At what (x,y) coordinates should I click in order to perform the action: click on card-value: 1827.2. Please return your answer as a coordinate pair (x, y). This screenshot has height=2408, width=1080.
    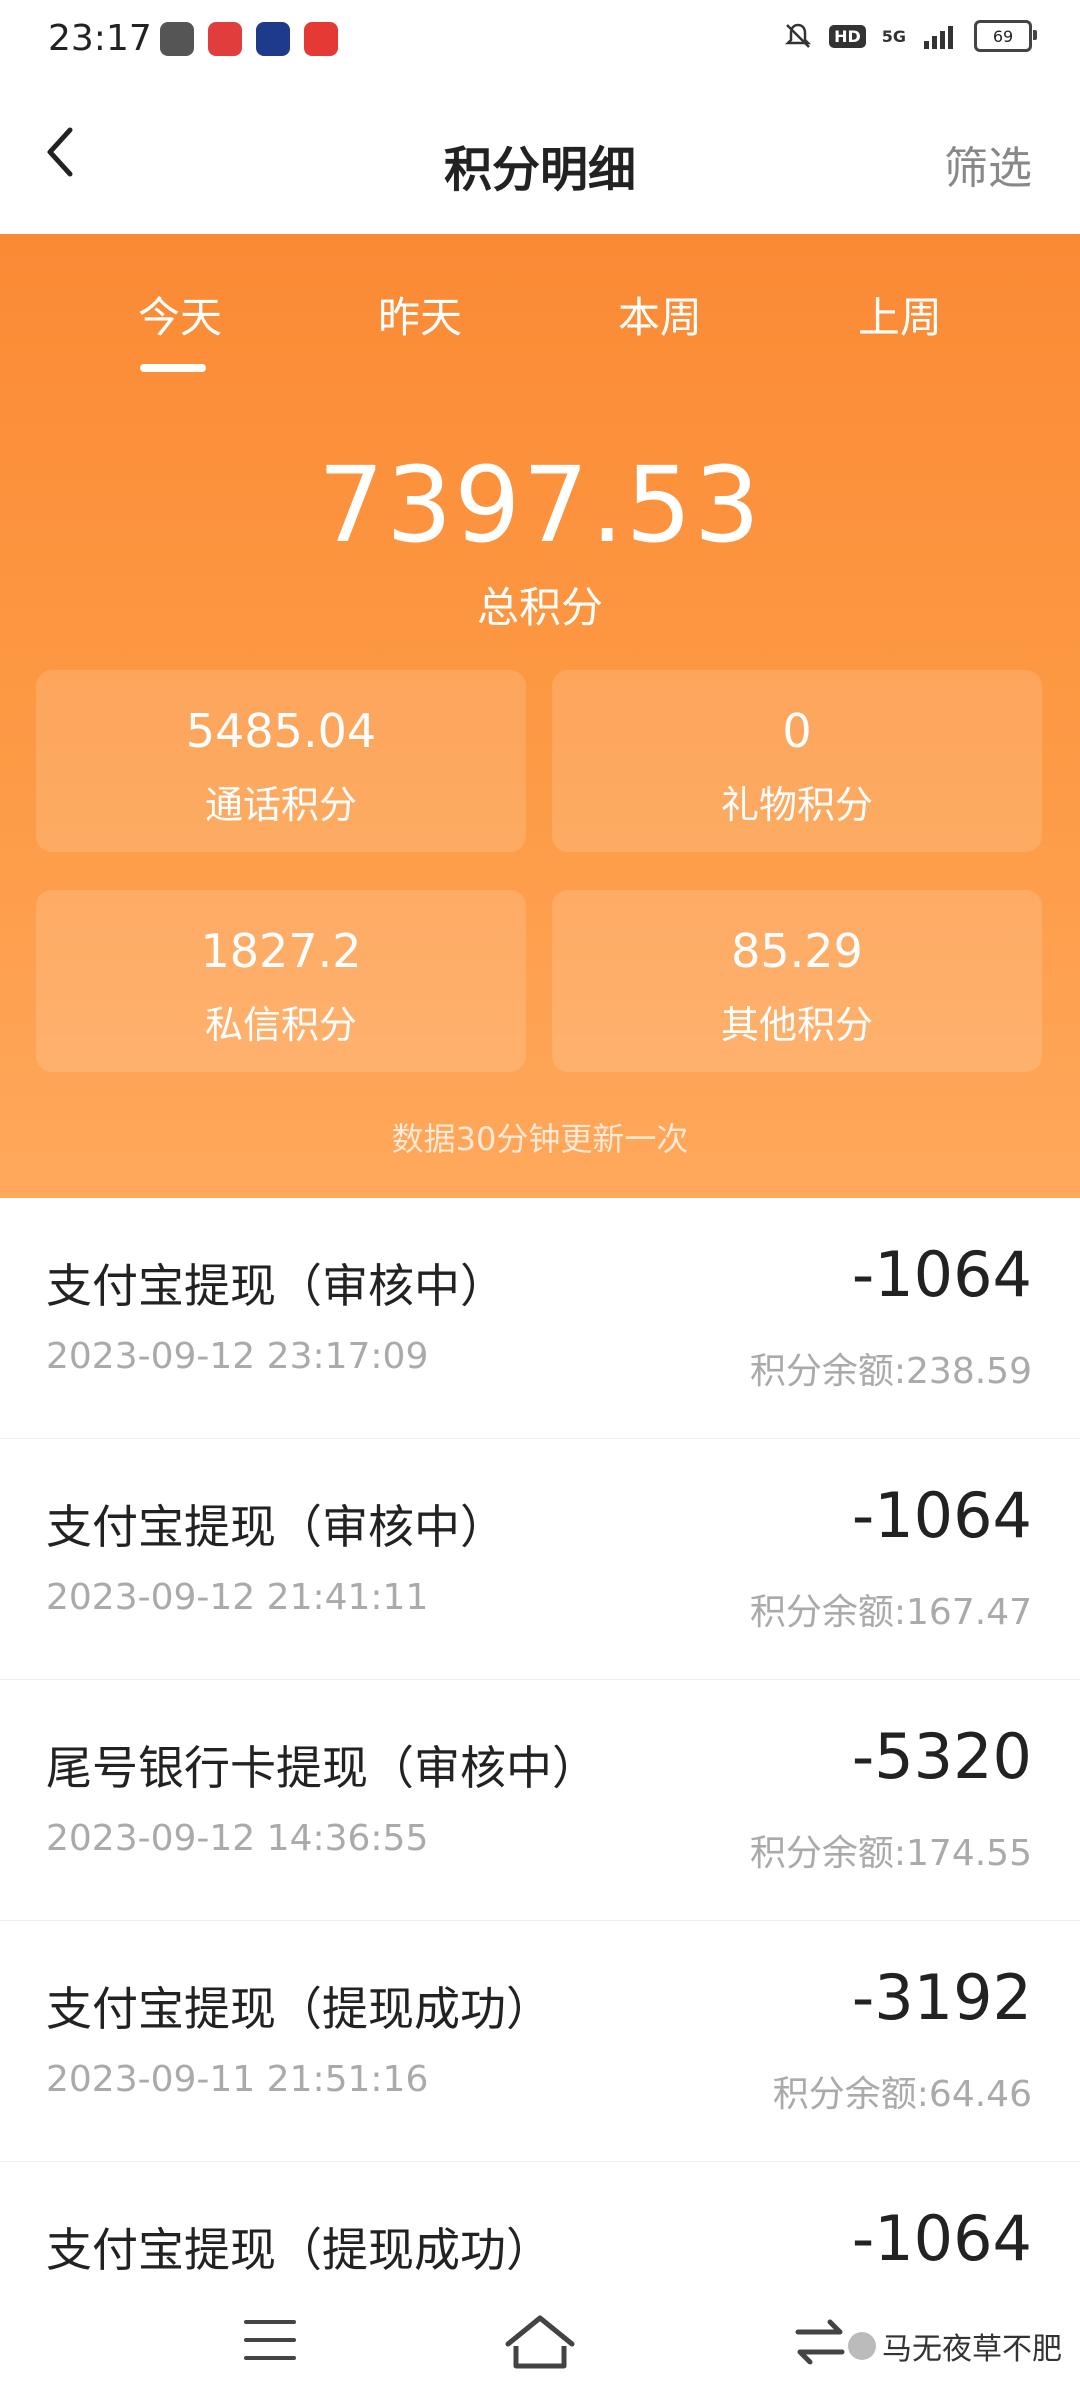
    Looking at the image, I should click on (281, 951).